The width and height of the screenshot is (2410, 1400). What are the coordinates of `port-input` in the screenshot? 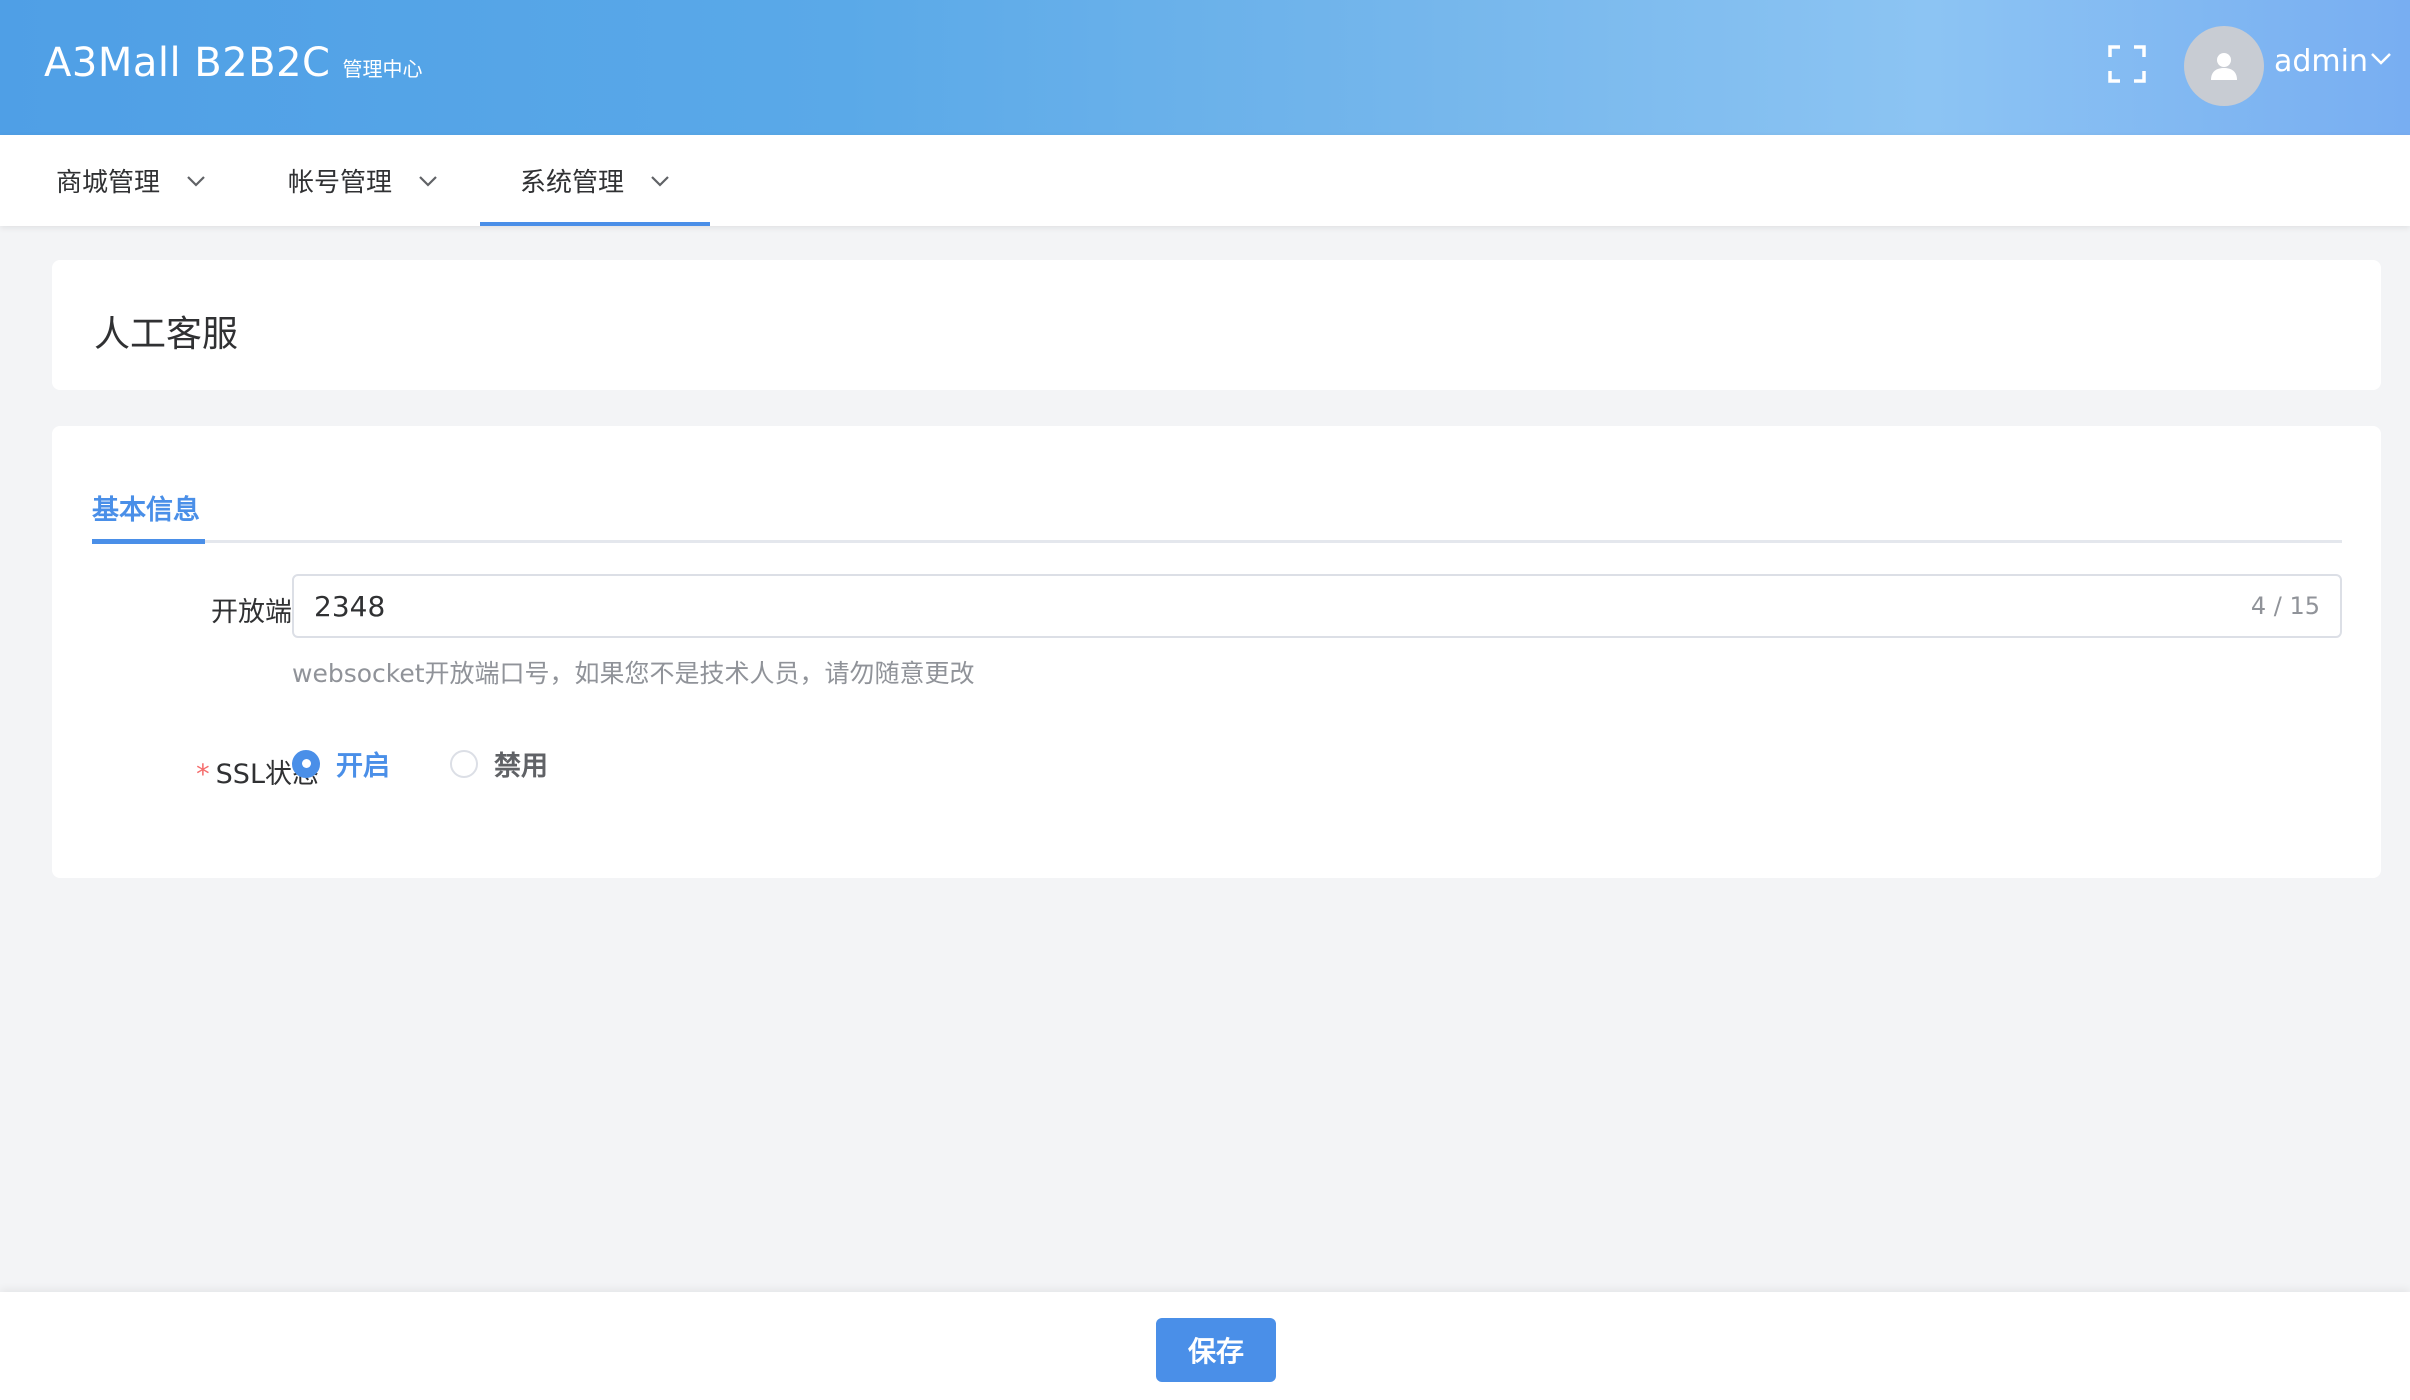 It's located at (1214, 606).